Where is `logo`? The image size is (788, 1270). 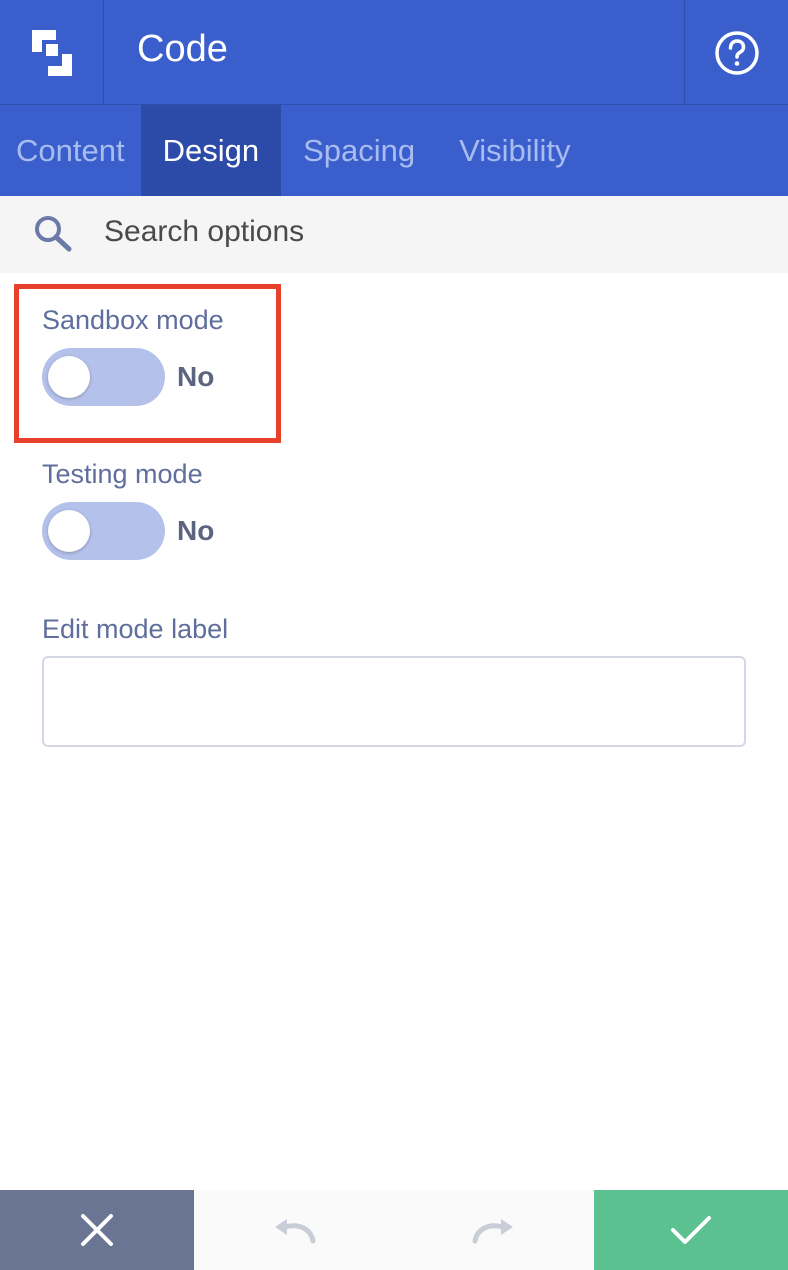
logo is located at coordinates (52, 52).